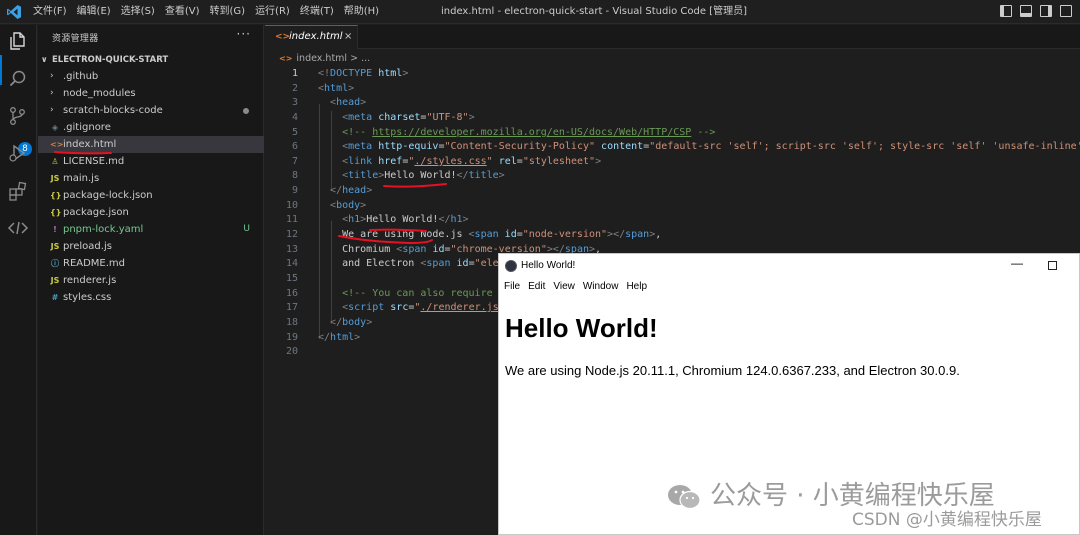 This screenshot has height=535, width=1080. I want to click on explorer-item-preload-js: JS preload.js, so click(151, 246).